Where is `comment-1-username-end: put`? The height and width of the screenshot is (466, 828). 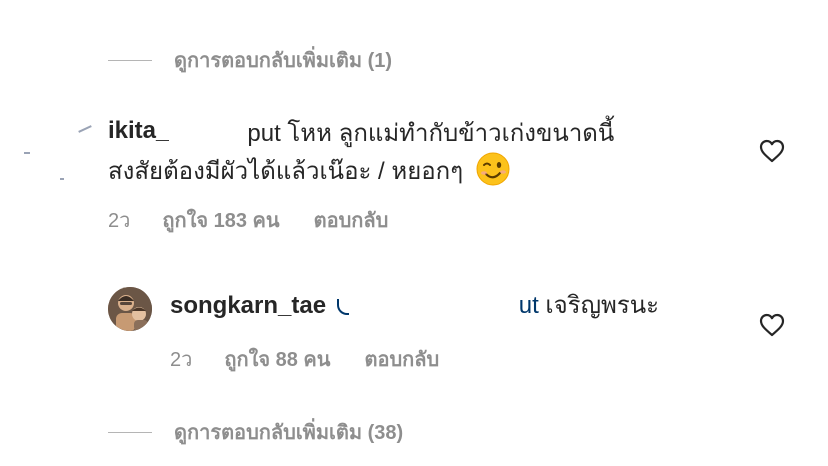 comment-1-username-end: put is located at coordinates (263, 133).